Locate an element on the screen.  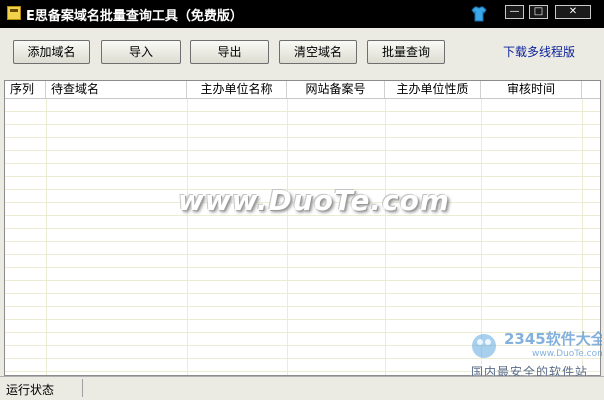
table-header: 序列 待查域名 主办单位名称 网站备案号 主办单位性质 审核时间 is located at coordinates (302, 90).